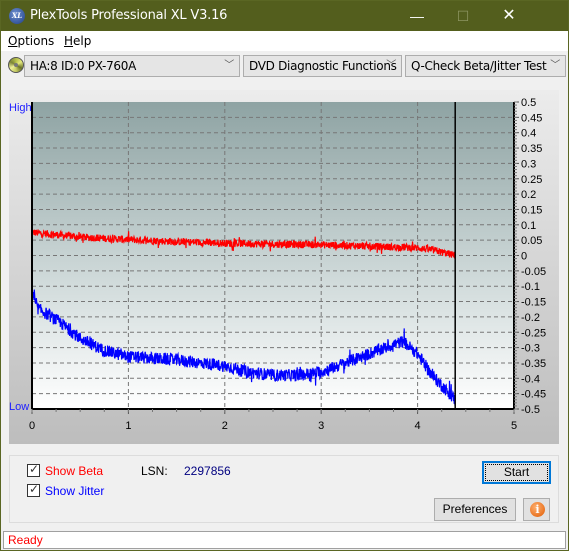 This screenshot has width=569, height=551. I want to click on y-tick-label: 0.35, so click(531, 149).